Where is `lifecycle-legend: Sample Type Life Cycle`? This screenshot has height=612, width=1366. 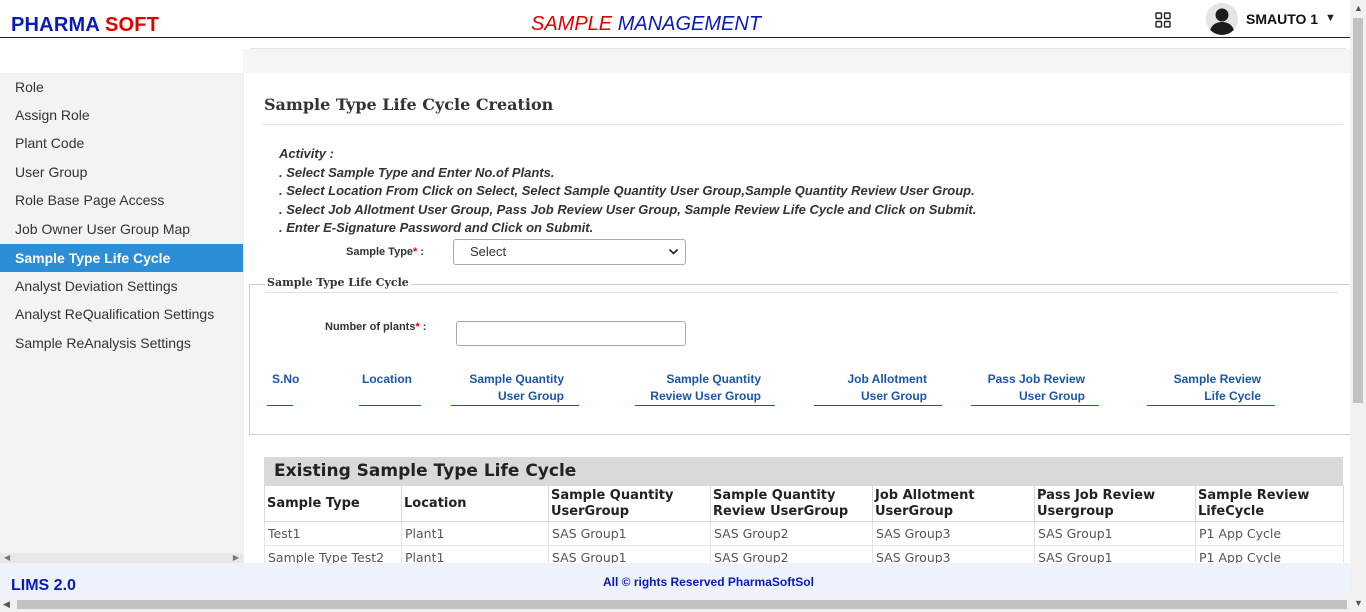
lifecycle-legend: Sample Type Life Cycle is located at coordinates (338, 282).